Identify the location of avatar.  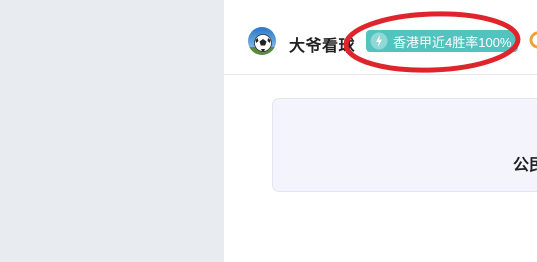
(262, 41).